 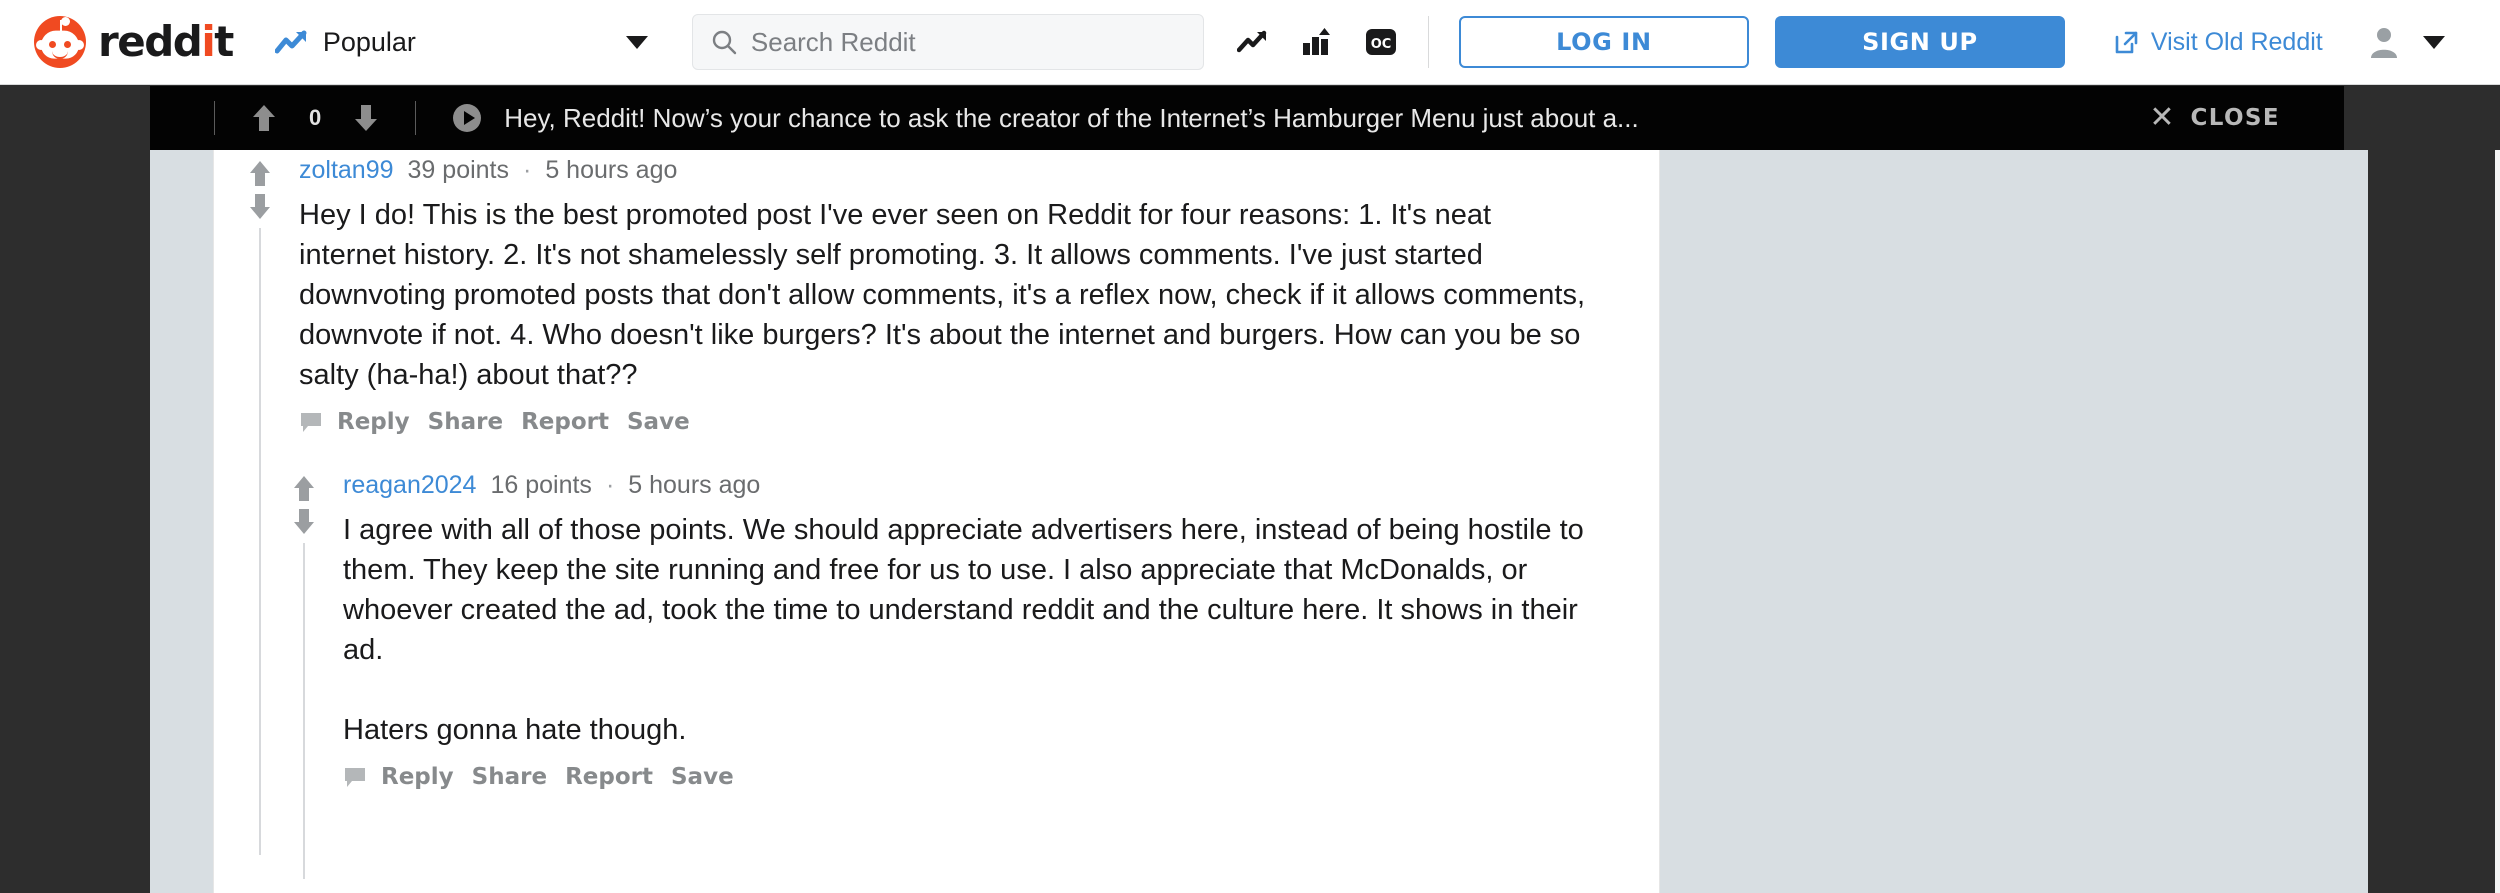 I want to click on promo-upvote-button, so click(x=264, y=118).